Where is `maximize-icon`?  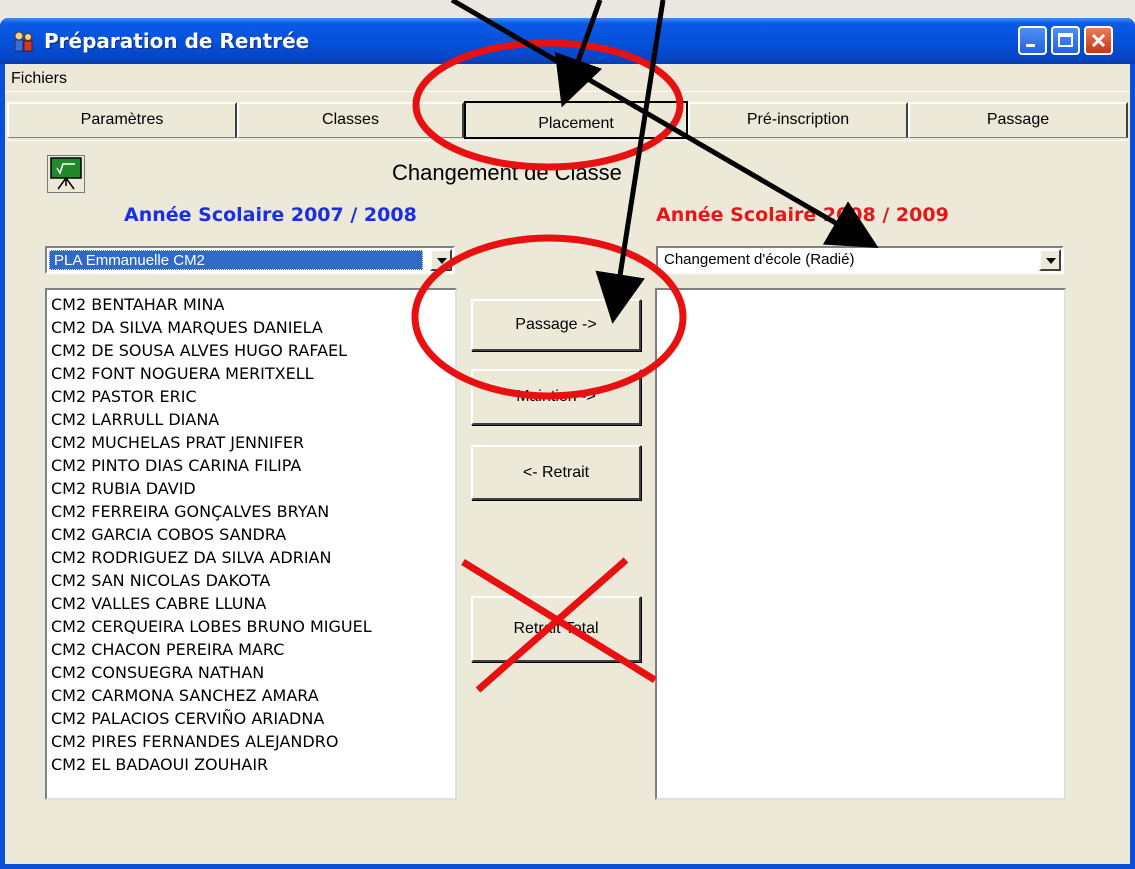 maximize-icon is located at coordinates (1065, 40).